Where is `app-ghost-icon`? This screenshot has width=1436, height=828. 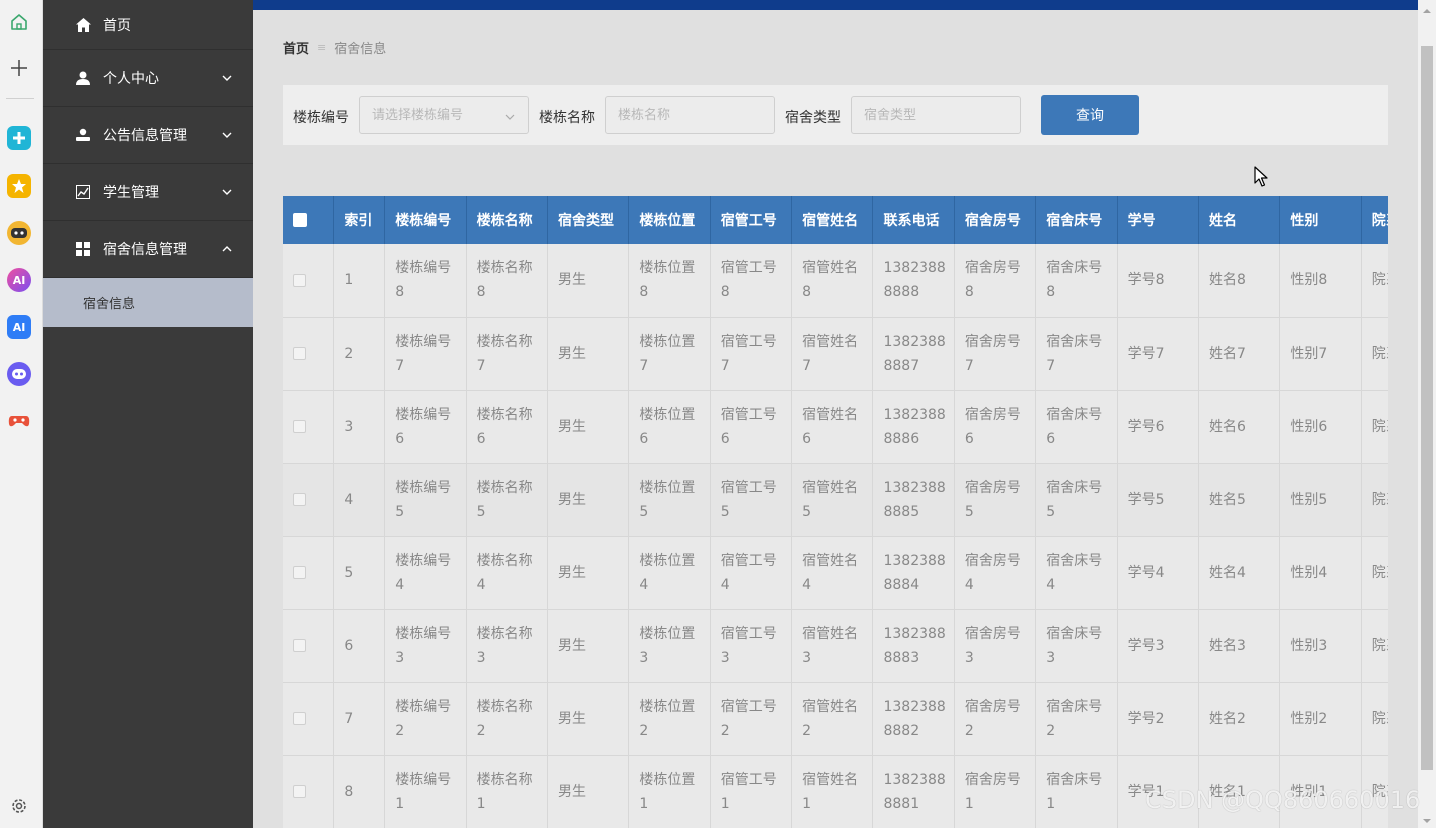
app-ghost-icon is located at coordinates (19, 374).